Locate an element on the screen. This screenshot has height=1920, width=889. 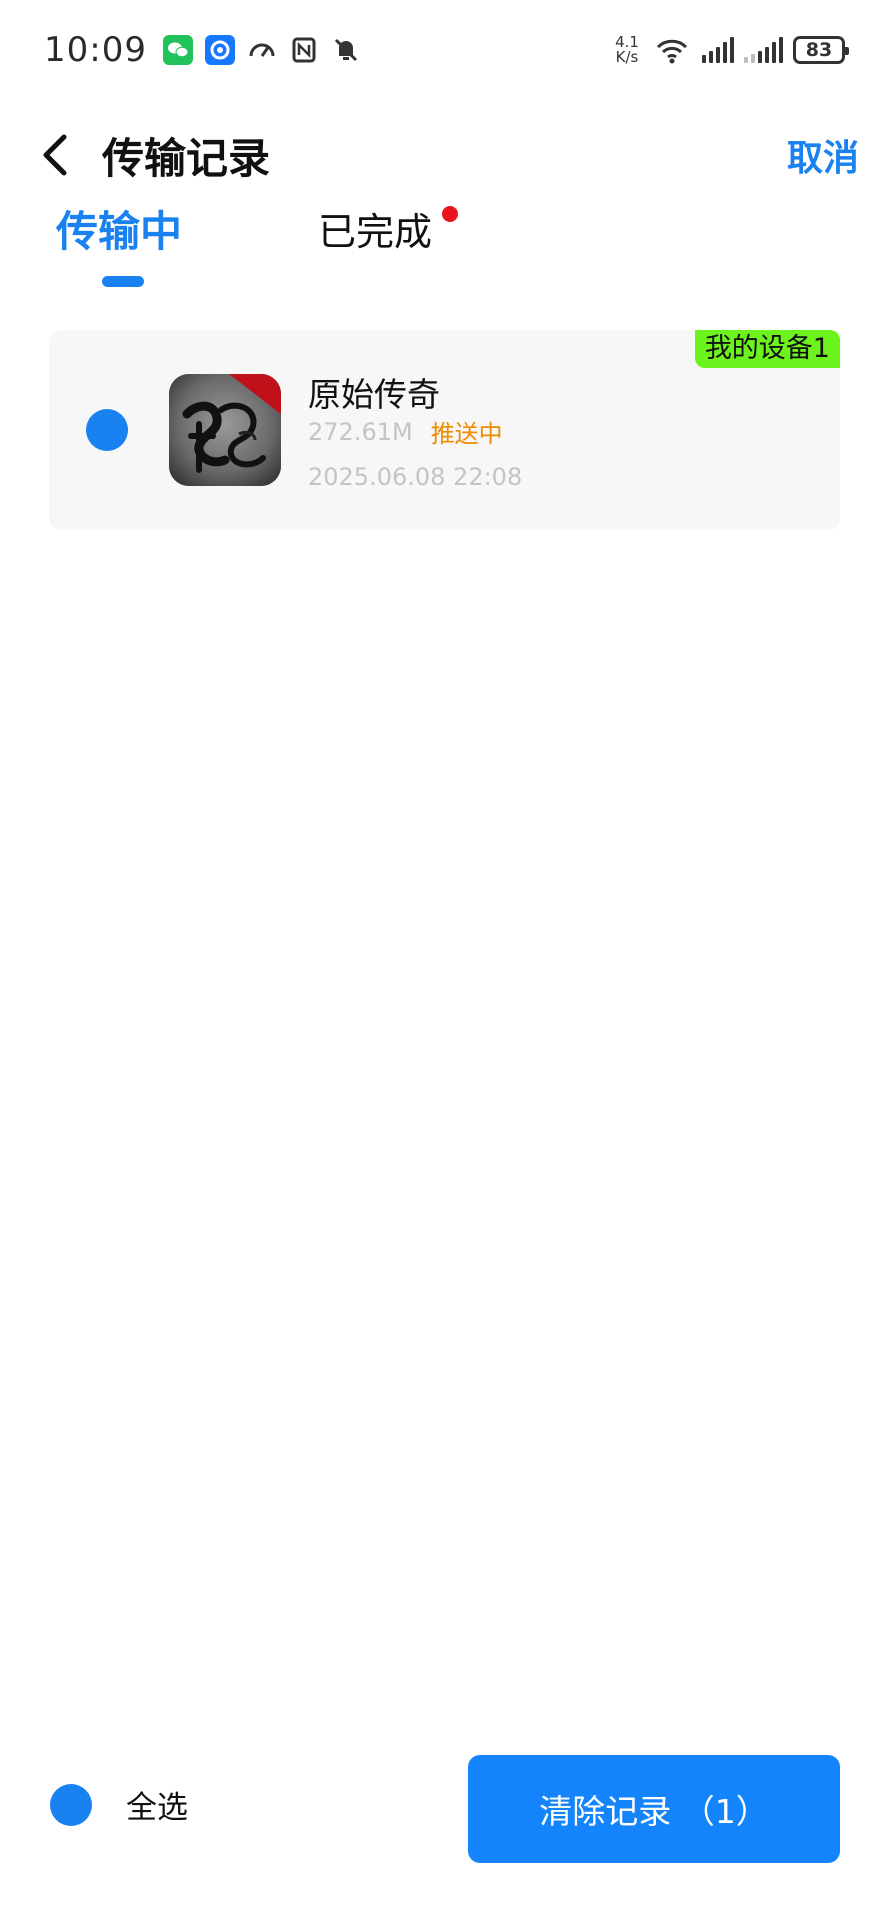
active-tab-indicator is located at coordinates (123, 281).